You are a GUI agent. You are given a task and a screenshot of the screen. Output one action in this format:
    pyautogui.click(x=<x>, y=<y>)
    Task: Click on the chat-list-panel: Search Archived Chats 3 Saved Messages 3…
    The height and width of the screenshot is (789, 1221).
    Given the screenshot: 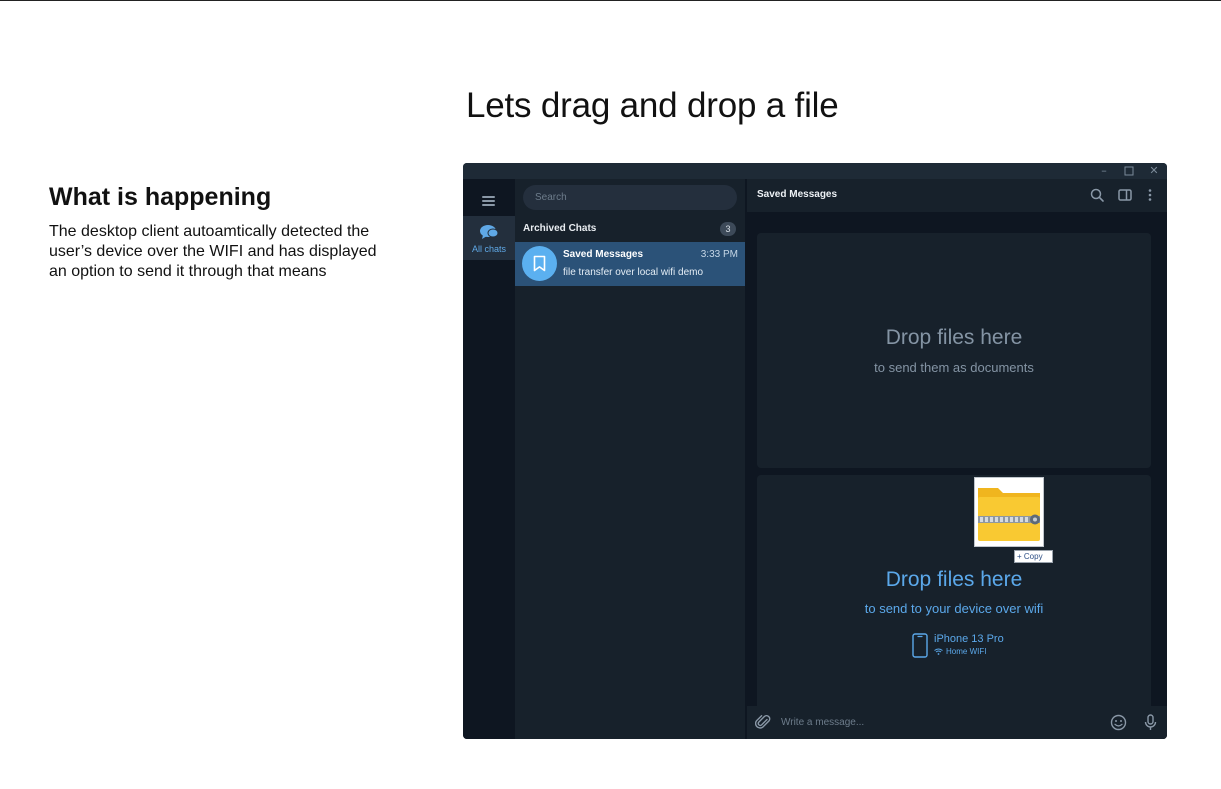 What is the action you would take?
    pyautogui.click(x=630, y=459)
    